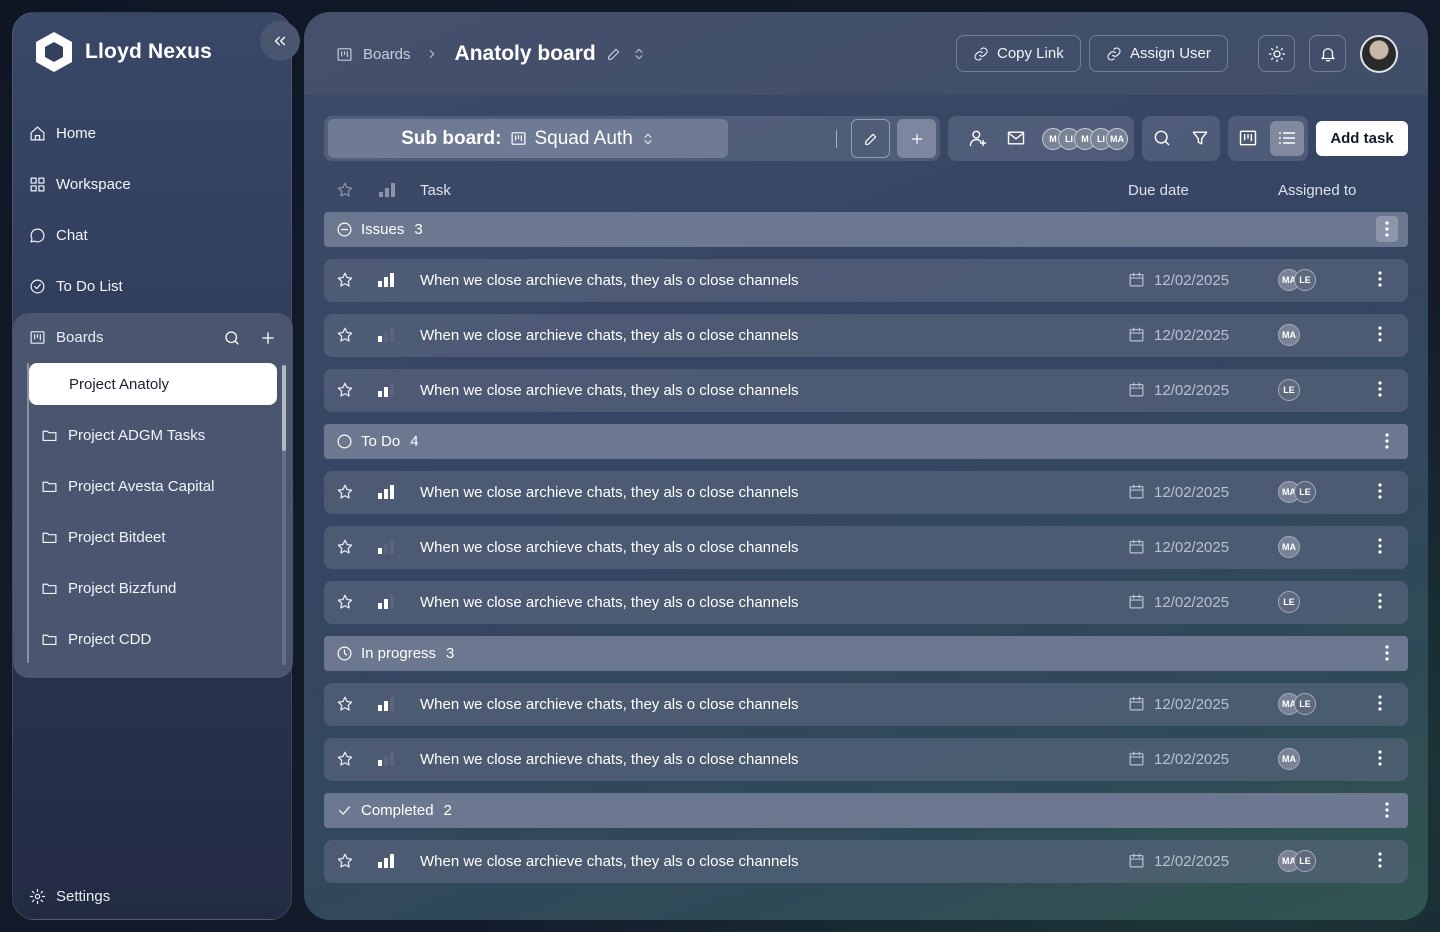 The image size is (1440, 932). Describe the element at coordinates (1162, 138) in the screenshot. I see `search-icon` at that location.